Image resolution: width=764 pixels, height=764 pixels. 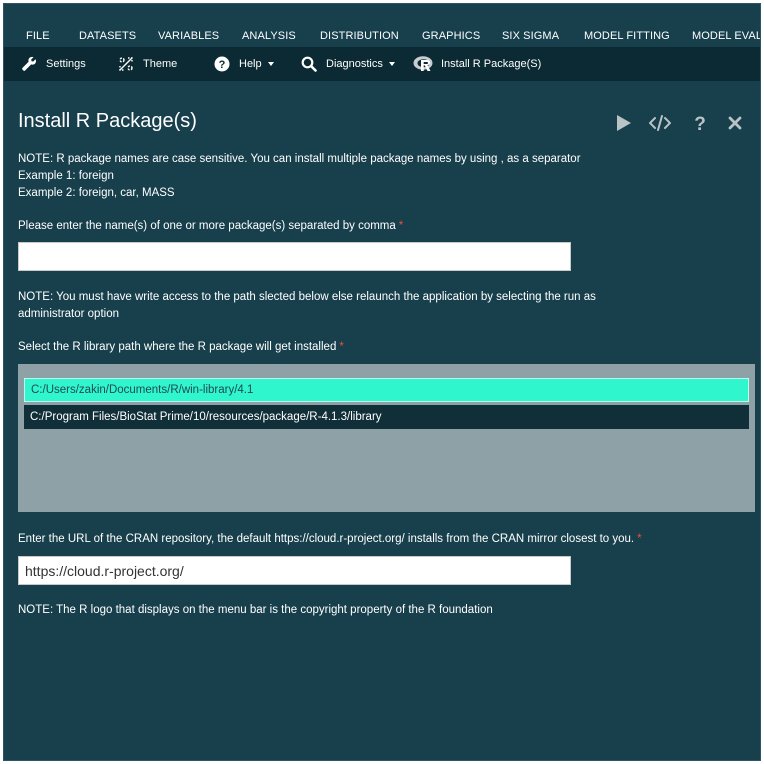 I want to click on menu-distribution: DISTRIBUTION, so click(x=359, y=36).